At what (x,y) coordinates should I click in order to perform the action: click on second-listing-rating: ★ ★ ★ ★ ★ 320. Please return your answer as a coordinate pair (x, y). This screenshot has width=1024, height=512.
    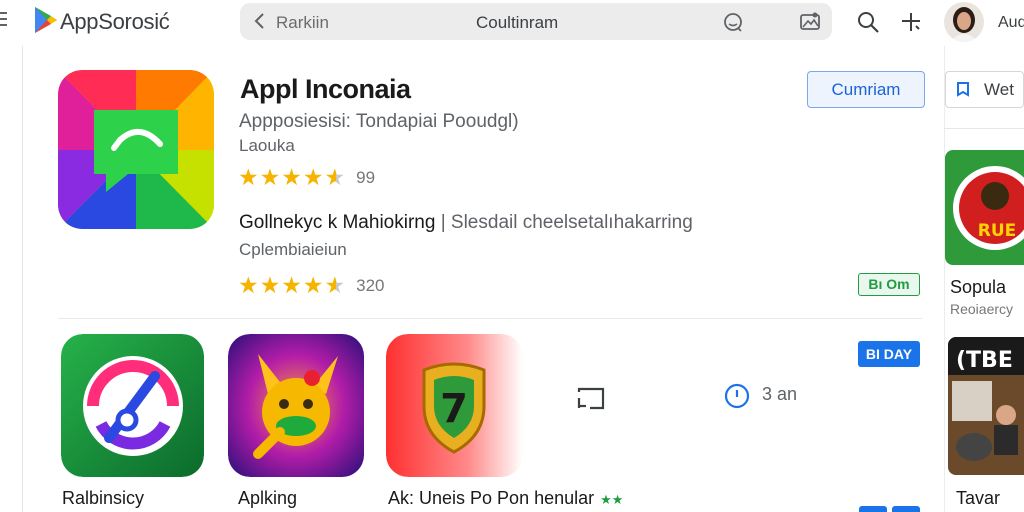
    Looking at the image, I should click on (311, 285).